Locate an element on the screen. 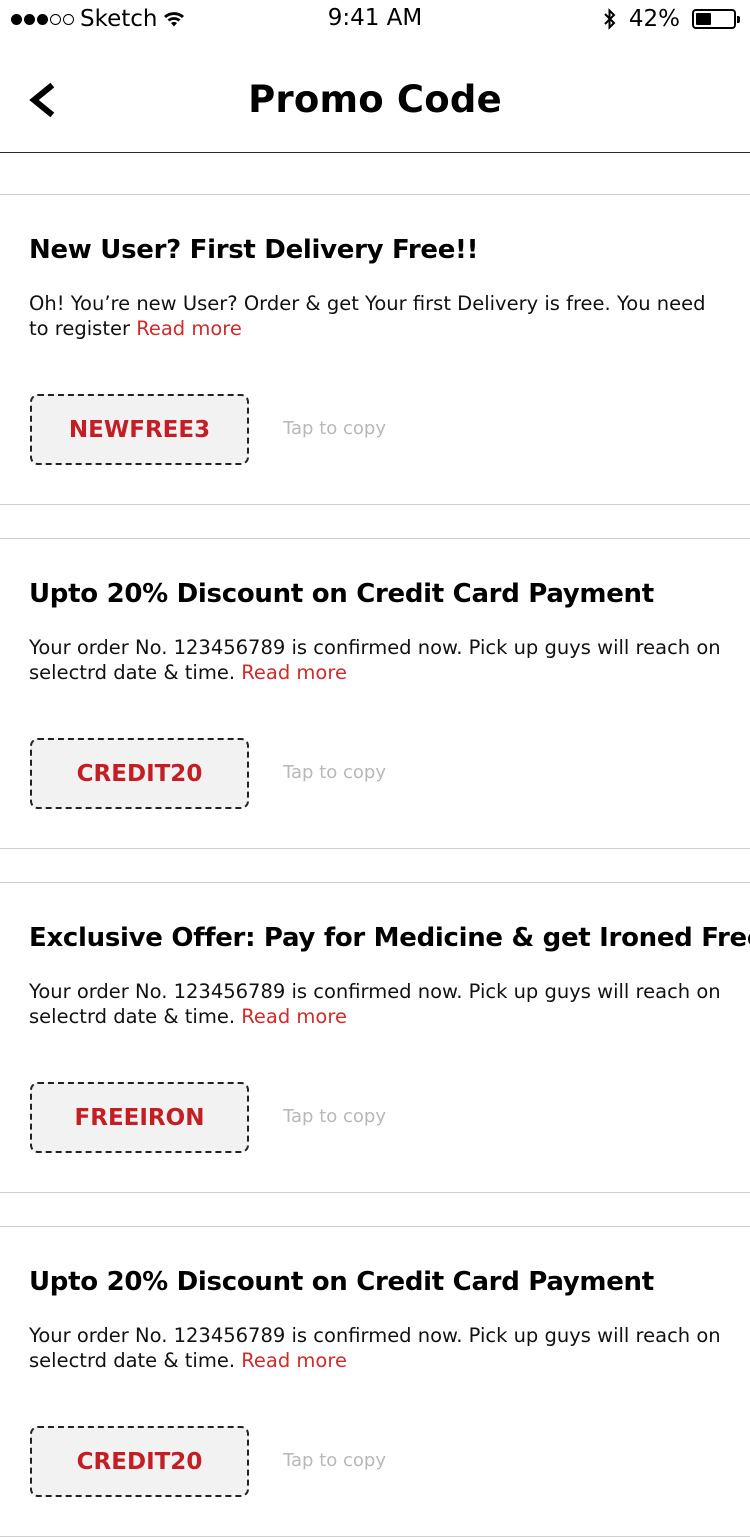 The image size is (750, 1537). battery-percentage: 42% is located at coordinates (654, 19).